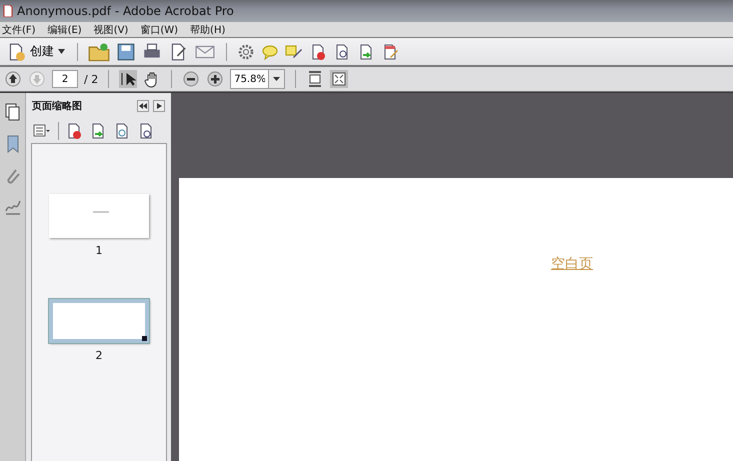  I want to click on page-text: 空白页, so click(572, 264).